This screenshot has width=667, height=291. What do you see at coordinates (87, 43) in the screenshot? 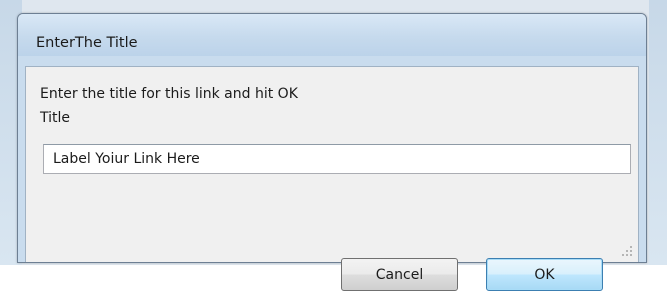
I see `dialog-title: EnterThe Title` at bounding box center [87, 43].